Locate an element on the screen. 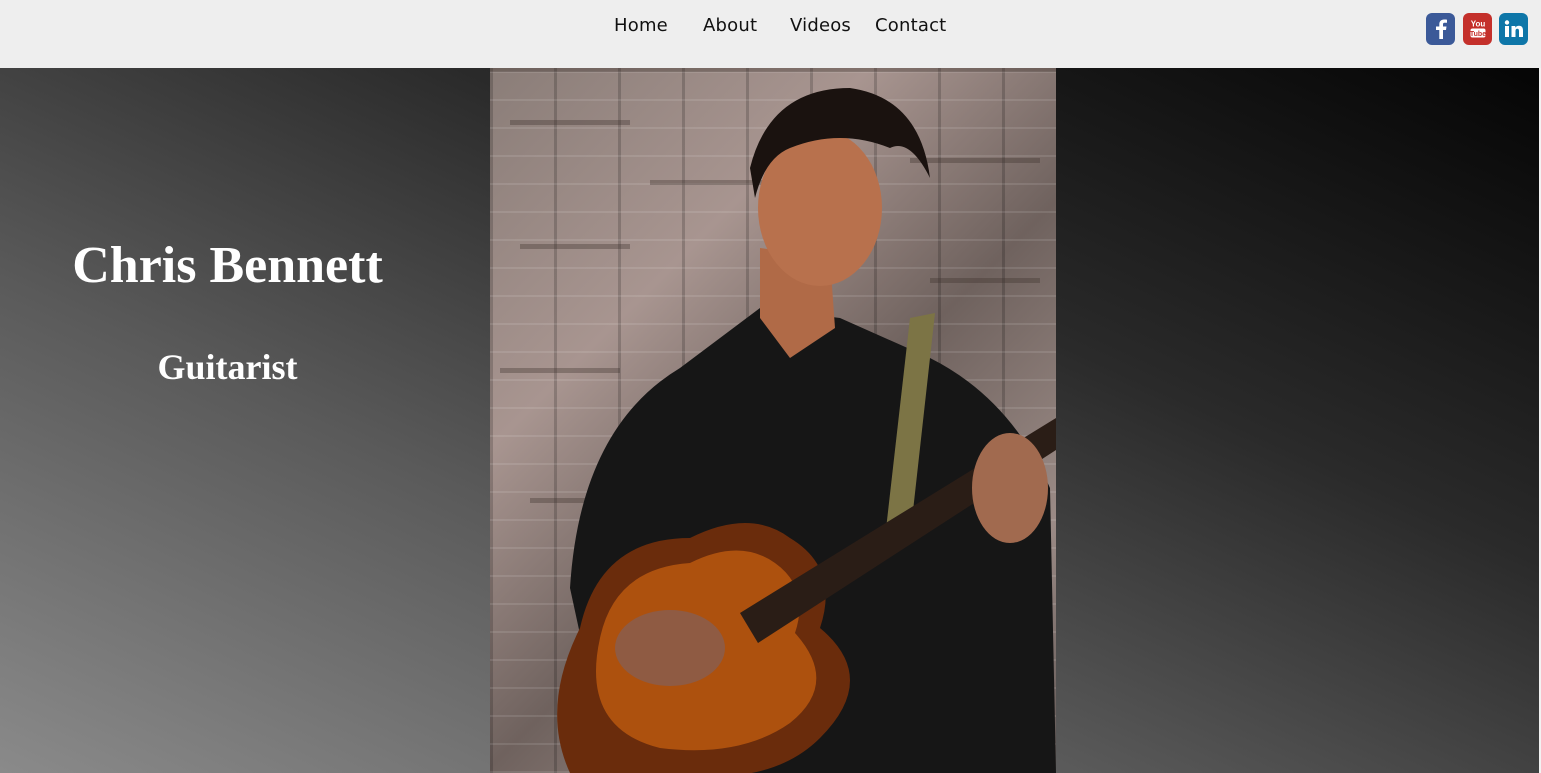  nav-contact-link: Contact is located at coordinates (910, 25).